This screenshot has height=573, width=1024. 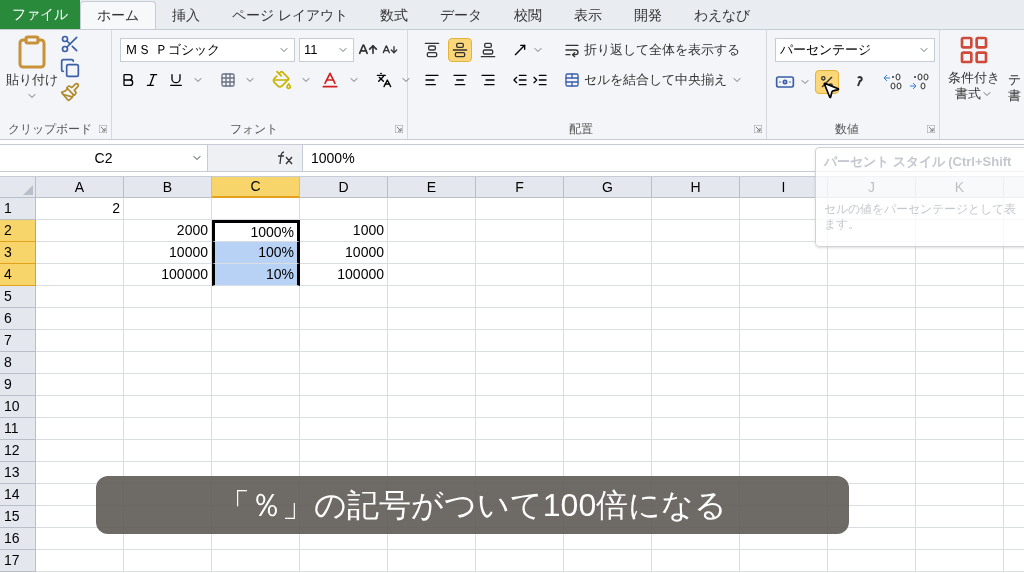 I want to click on table-format-button: テ 書, so click(x=1014, y=69).